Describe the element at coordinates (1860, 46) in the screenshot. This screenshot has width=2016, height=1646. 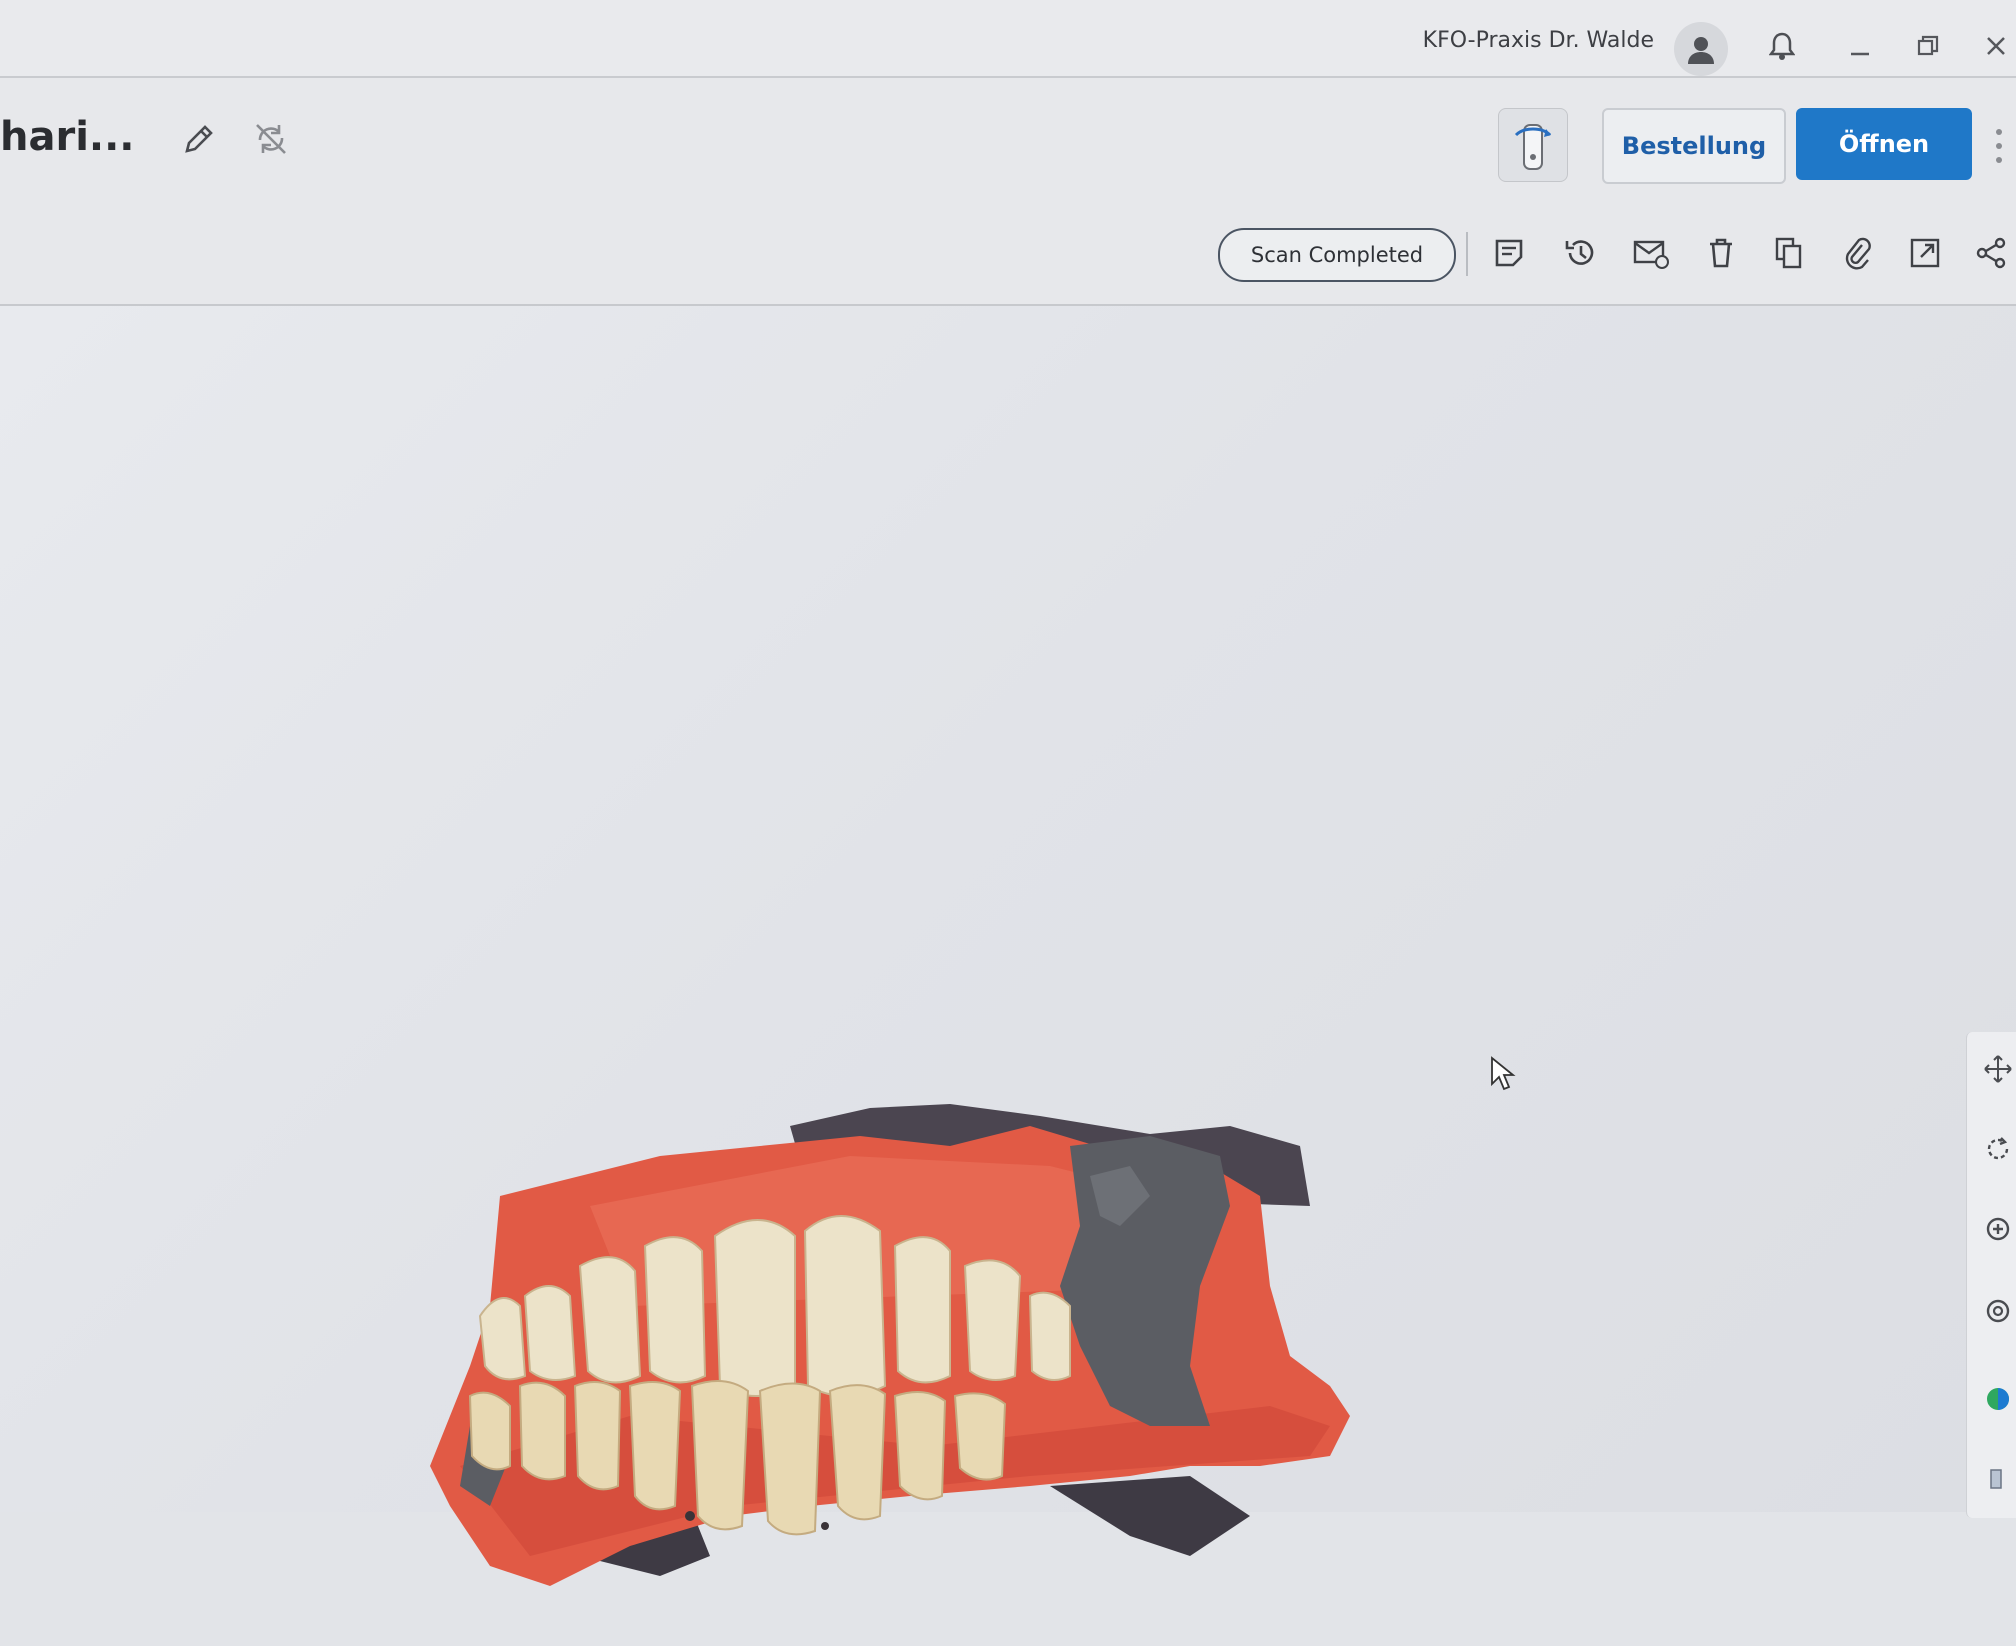
I see `minimize-icon` at that location.